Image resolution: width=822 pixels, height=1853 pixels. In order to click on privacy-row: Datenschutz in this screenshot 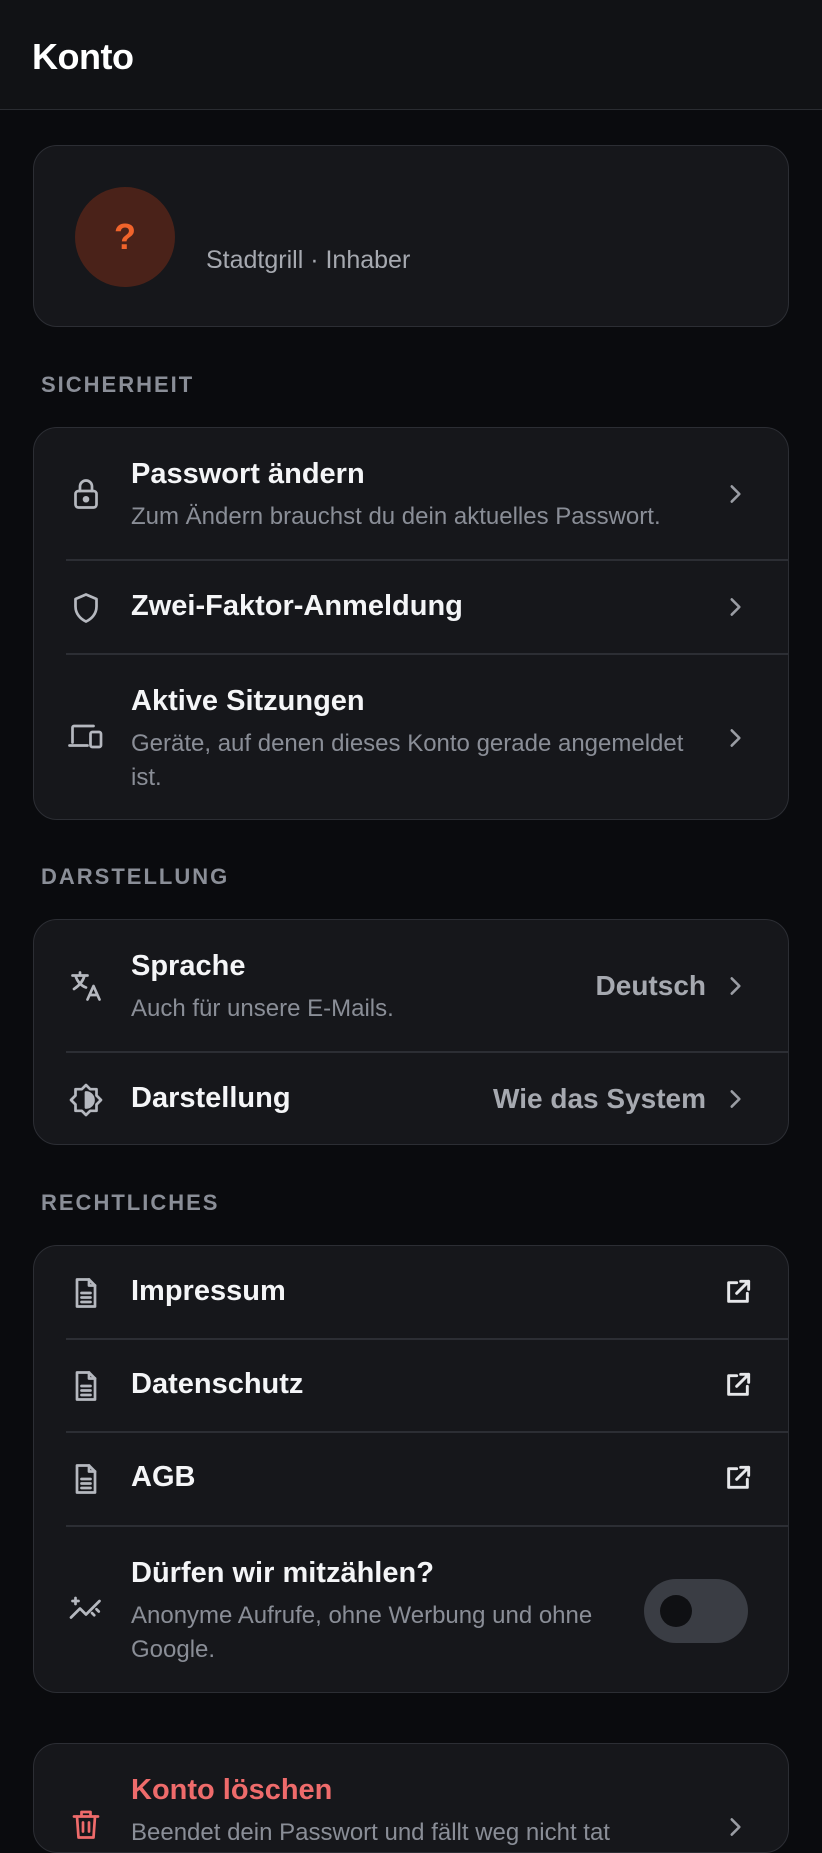, I will do `click(411, 1386)`.